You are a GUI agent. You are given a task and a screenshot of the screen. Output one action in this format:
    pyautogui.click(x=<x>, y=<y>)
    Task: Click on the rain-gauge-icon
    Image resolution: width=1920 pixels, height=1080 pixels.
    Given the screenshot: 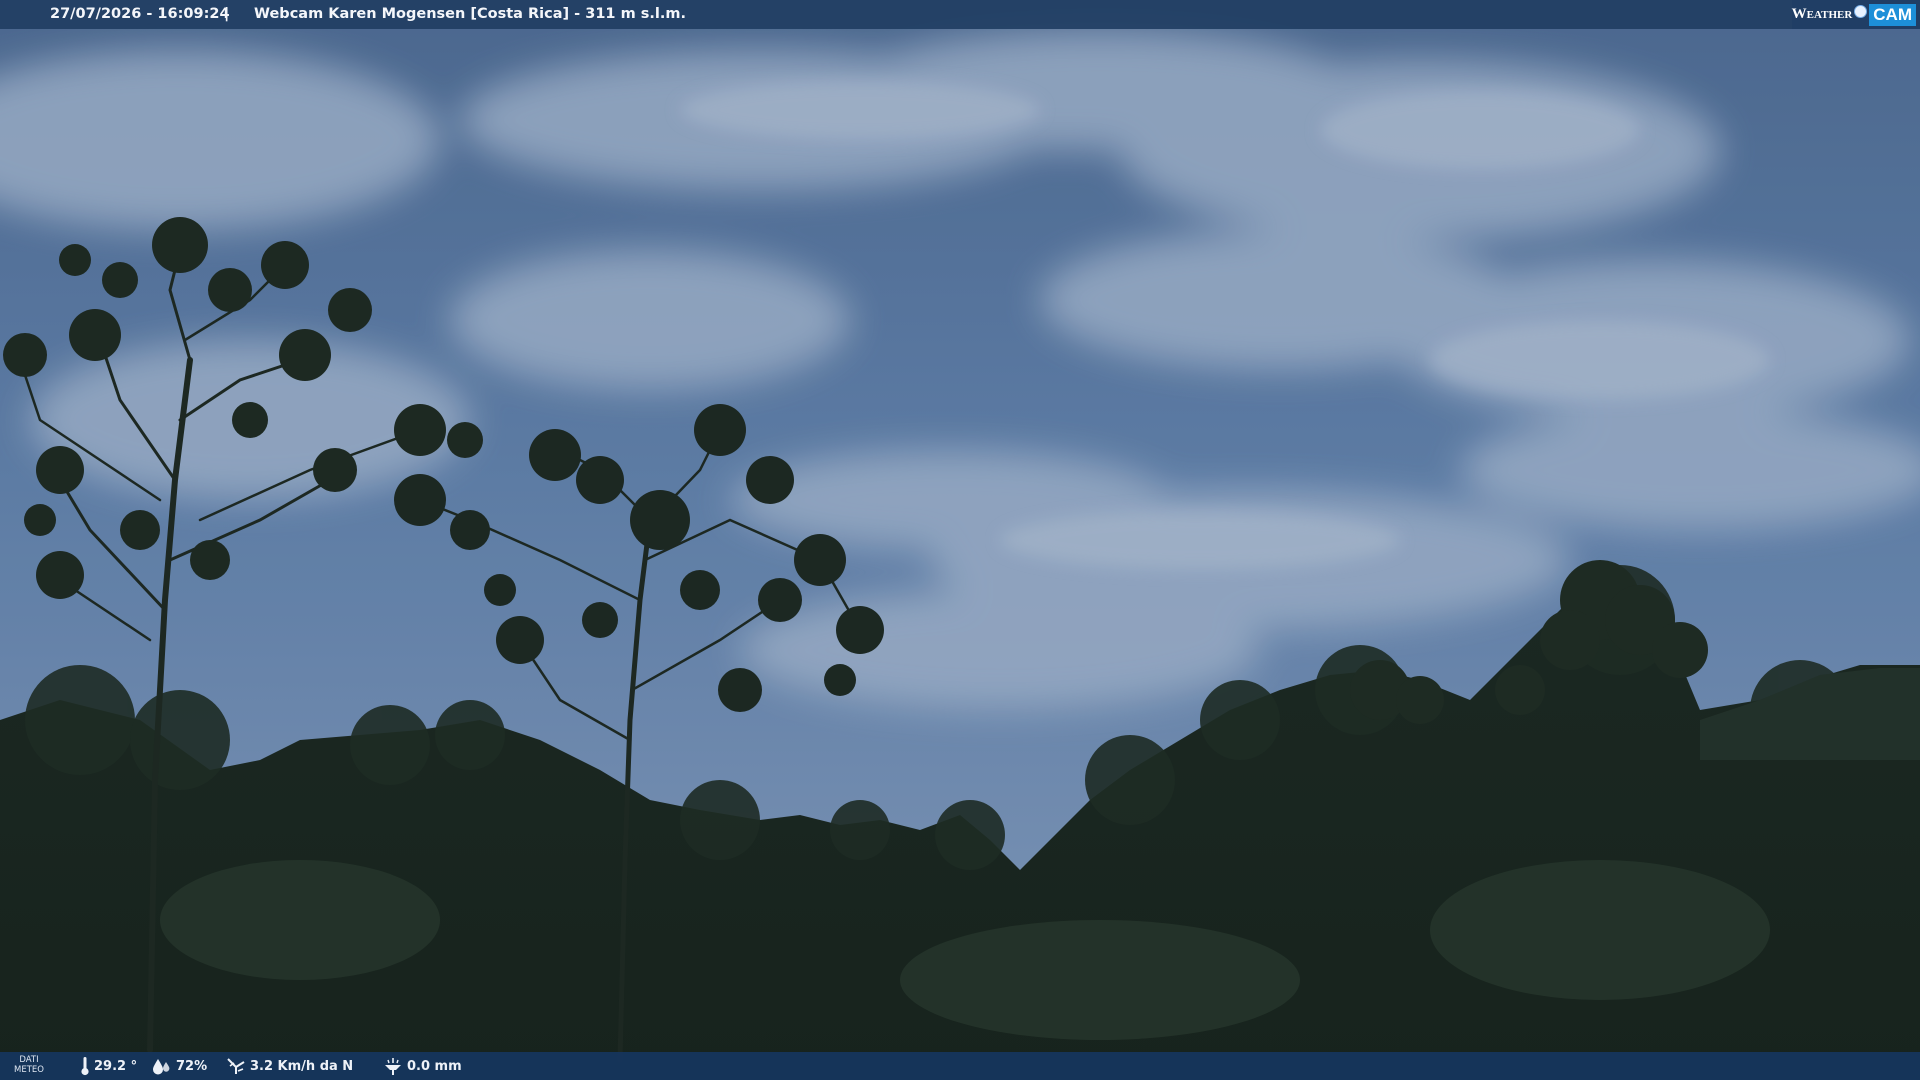 What is the action you would take?
    pyautogui.click(x=393, y=1066)
    